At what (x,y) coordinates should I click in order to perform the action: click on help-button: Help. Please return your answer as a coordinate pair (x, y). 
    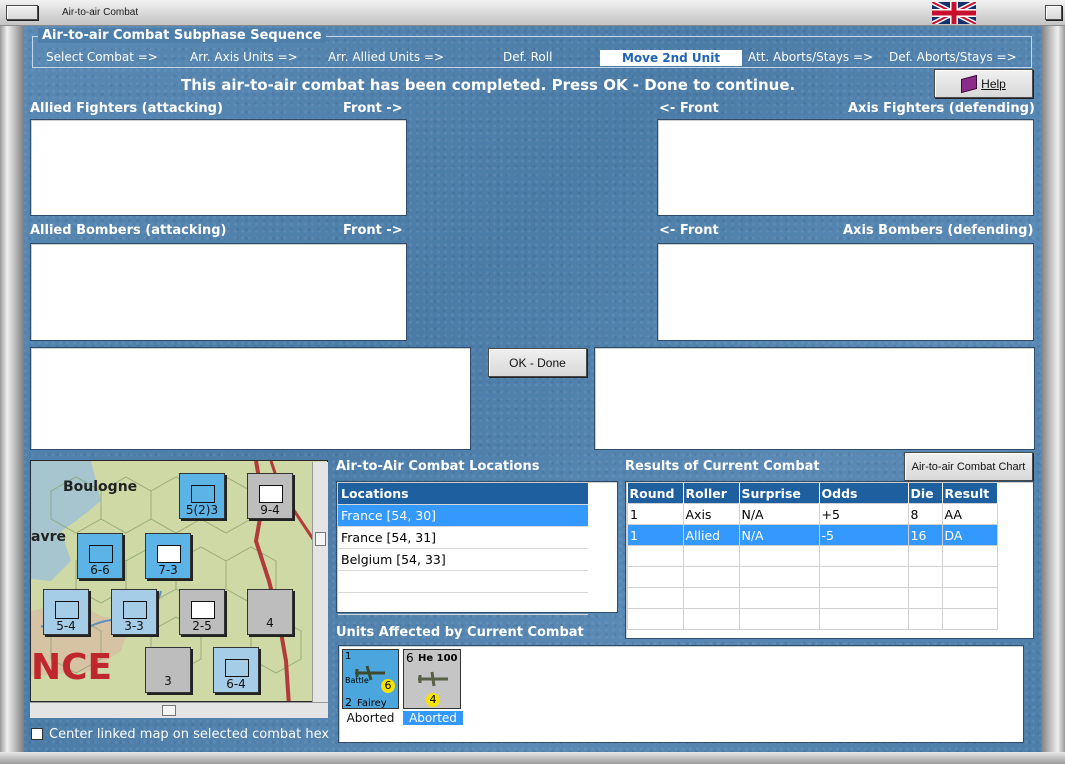
    Looking at the image, I should click on (983, 83).